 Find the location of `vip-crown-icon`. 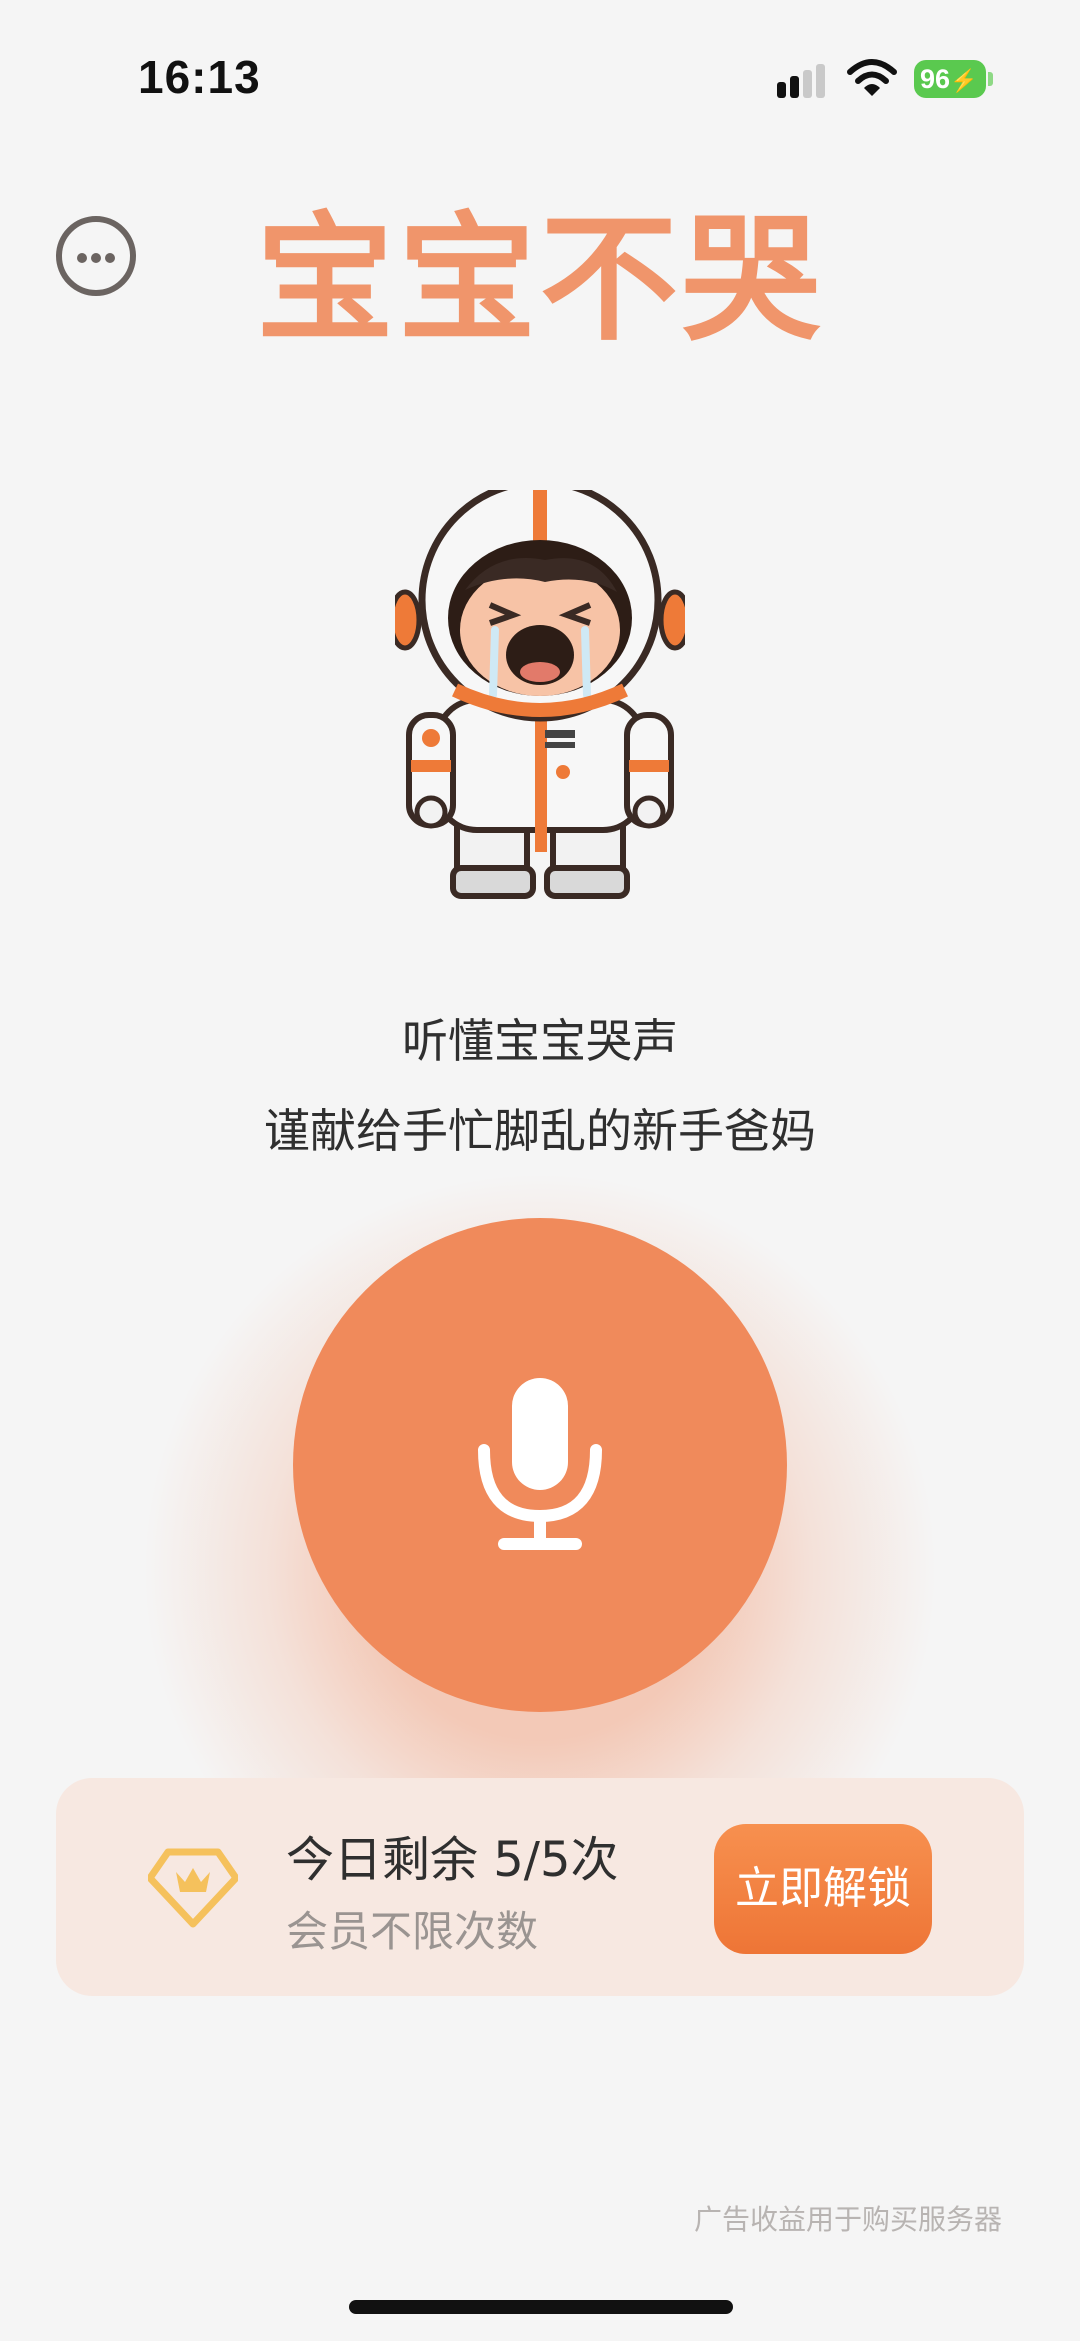

vip-crown-icon is located at coordinates (193, 1888).